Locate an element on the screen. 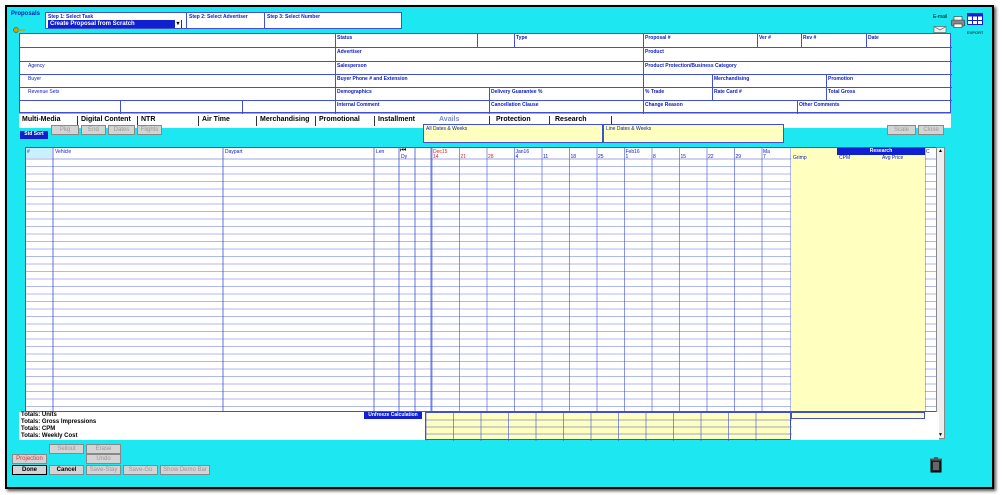 The width and height of the screenshot is (1002, 495). cancel-button: Cancel is located at coordinates (66, 470).